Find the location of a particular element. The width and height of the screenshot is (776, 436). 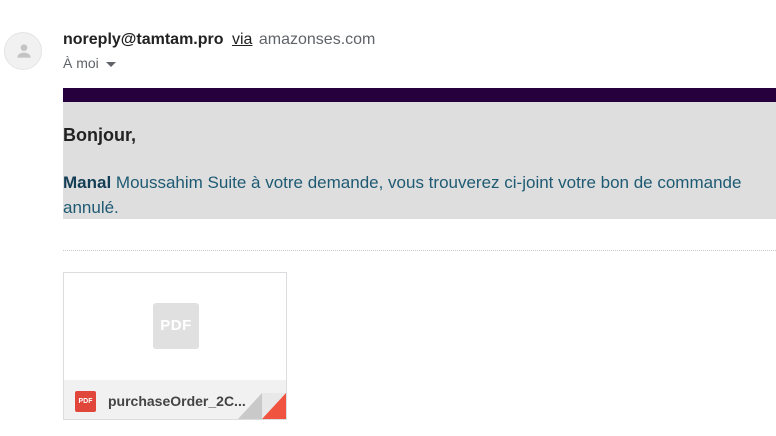

sender-via-link: via is located at coordinates (242, 39).